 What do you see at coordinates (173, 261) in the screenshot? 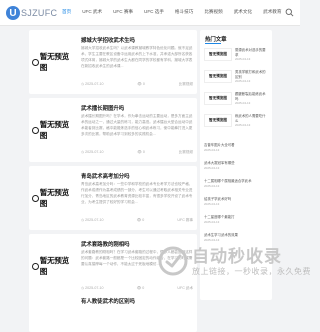
I see `watermark-logo-icon` at bounding box center [173, 261].